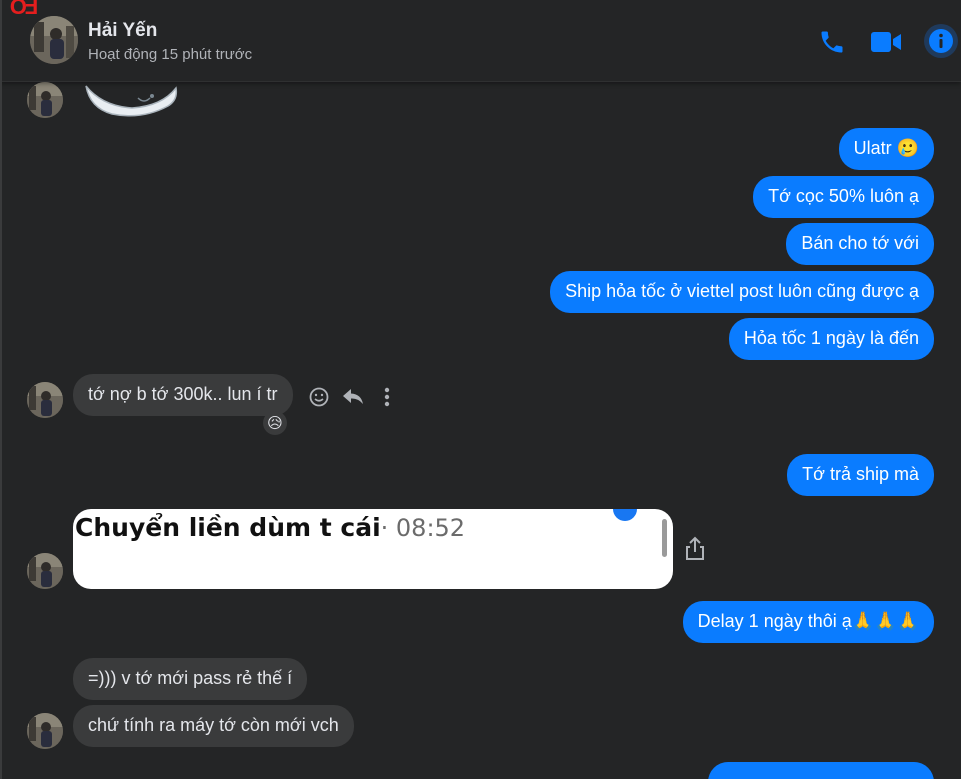 The height and width of the screenshot is (779, 961). Describe the element at coordinates (373, 549) in the screenshot. I see `image-attachment: Chuyển liền dùm t cái· 08:52` at that location.